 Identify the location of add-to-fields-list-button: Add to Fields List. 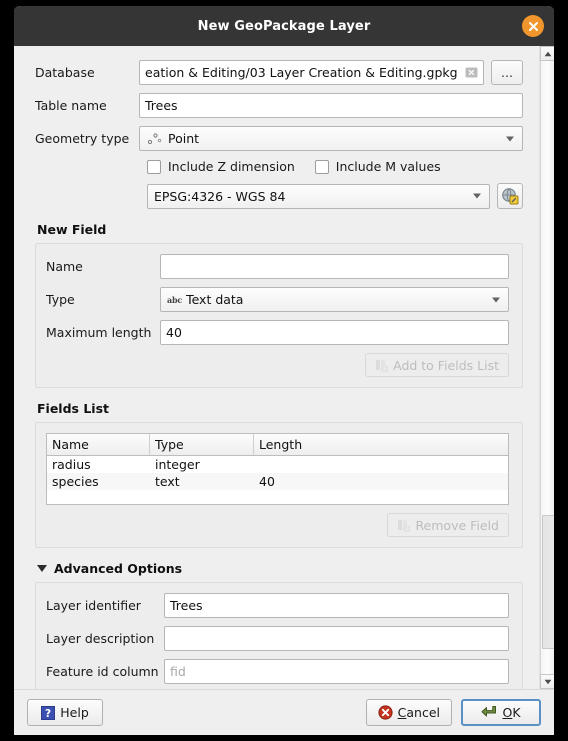
(437, 365).